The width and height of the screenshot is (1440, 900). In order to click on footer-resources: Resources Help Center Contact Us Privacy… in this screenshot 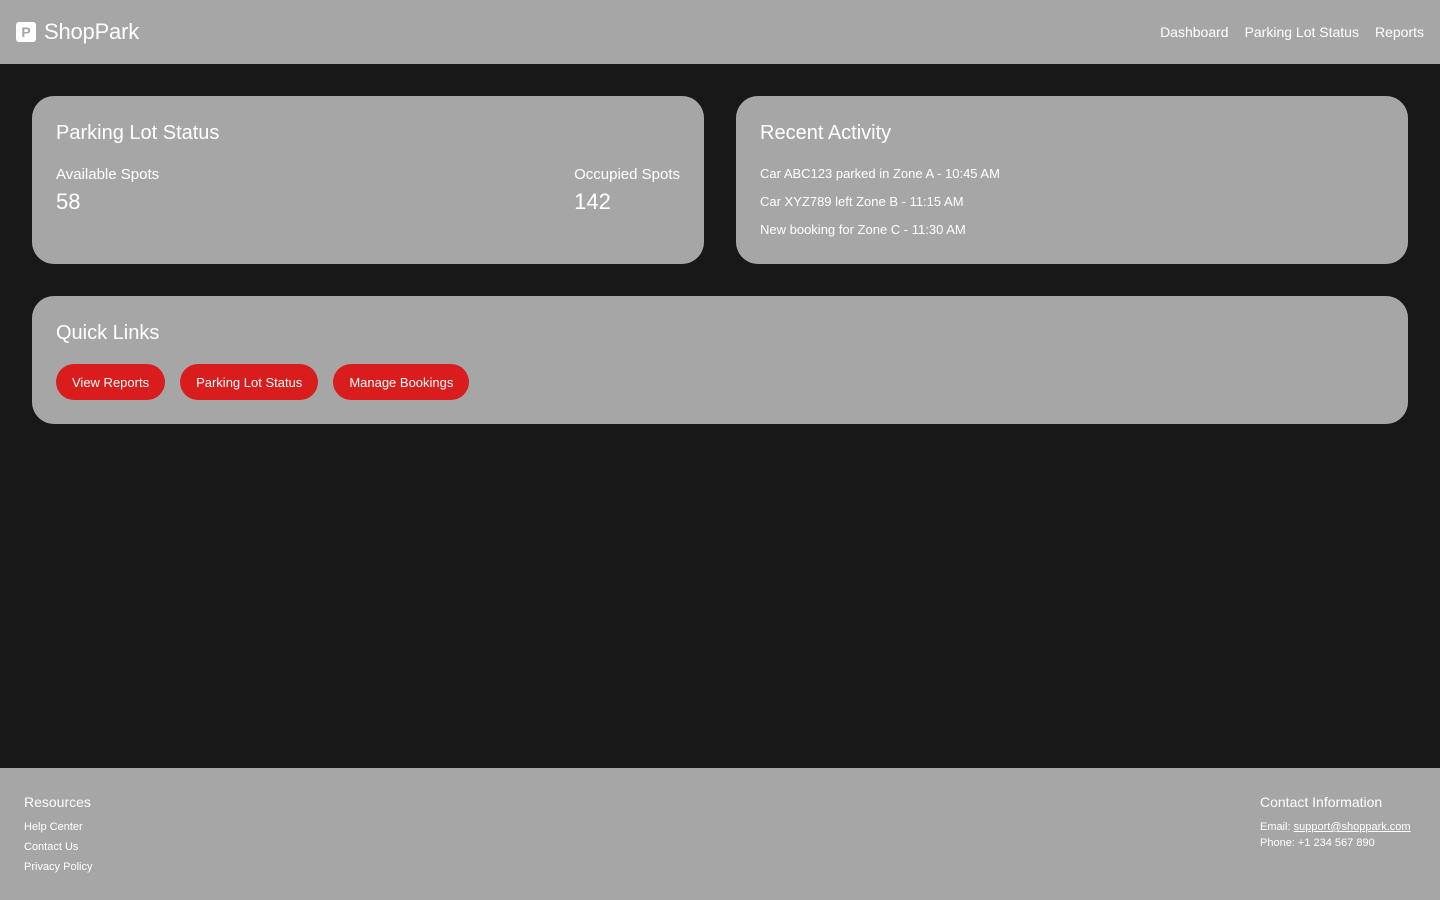, I will do `click(58, 837)`.